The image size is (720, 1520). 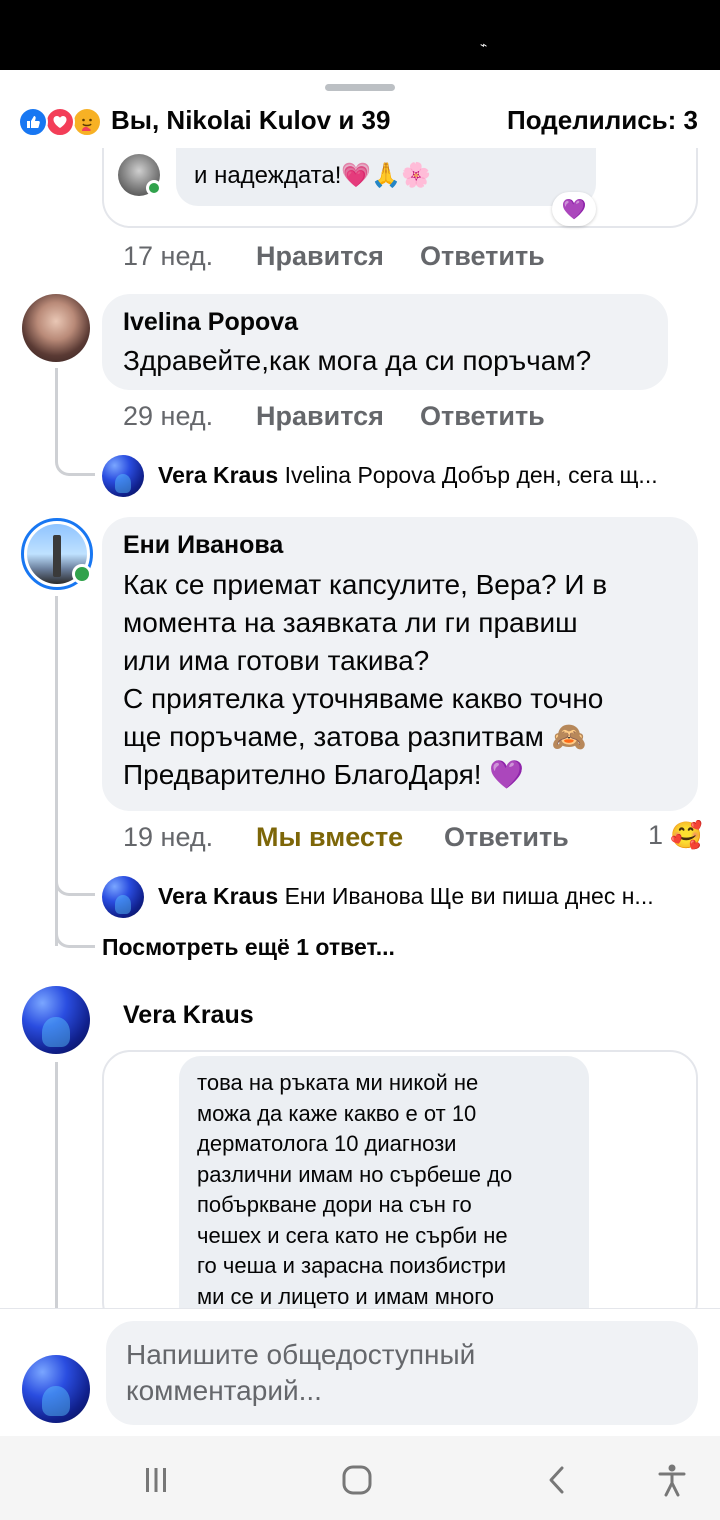 I want to click on system-nav-bar, so click(x=360, y=1478).